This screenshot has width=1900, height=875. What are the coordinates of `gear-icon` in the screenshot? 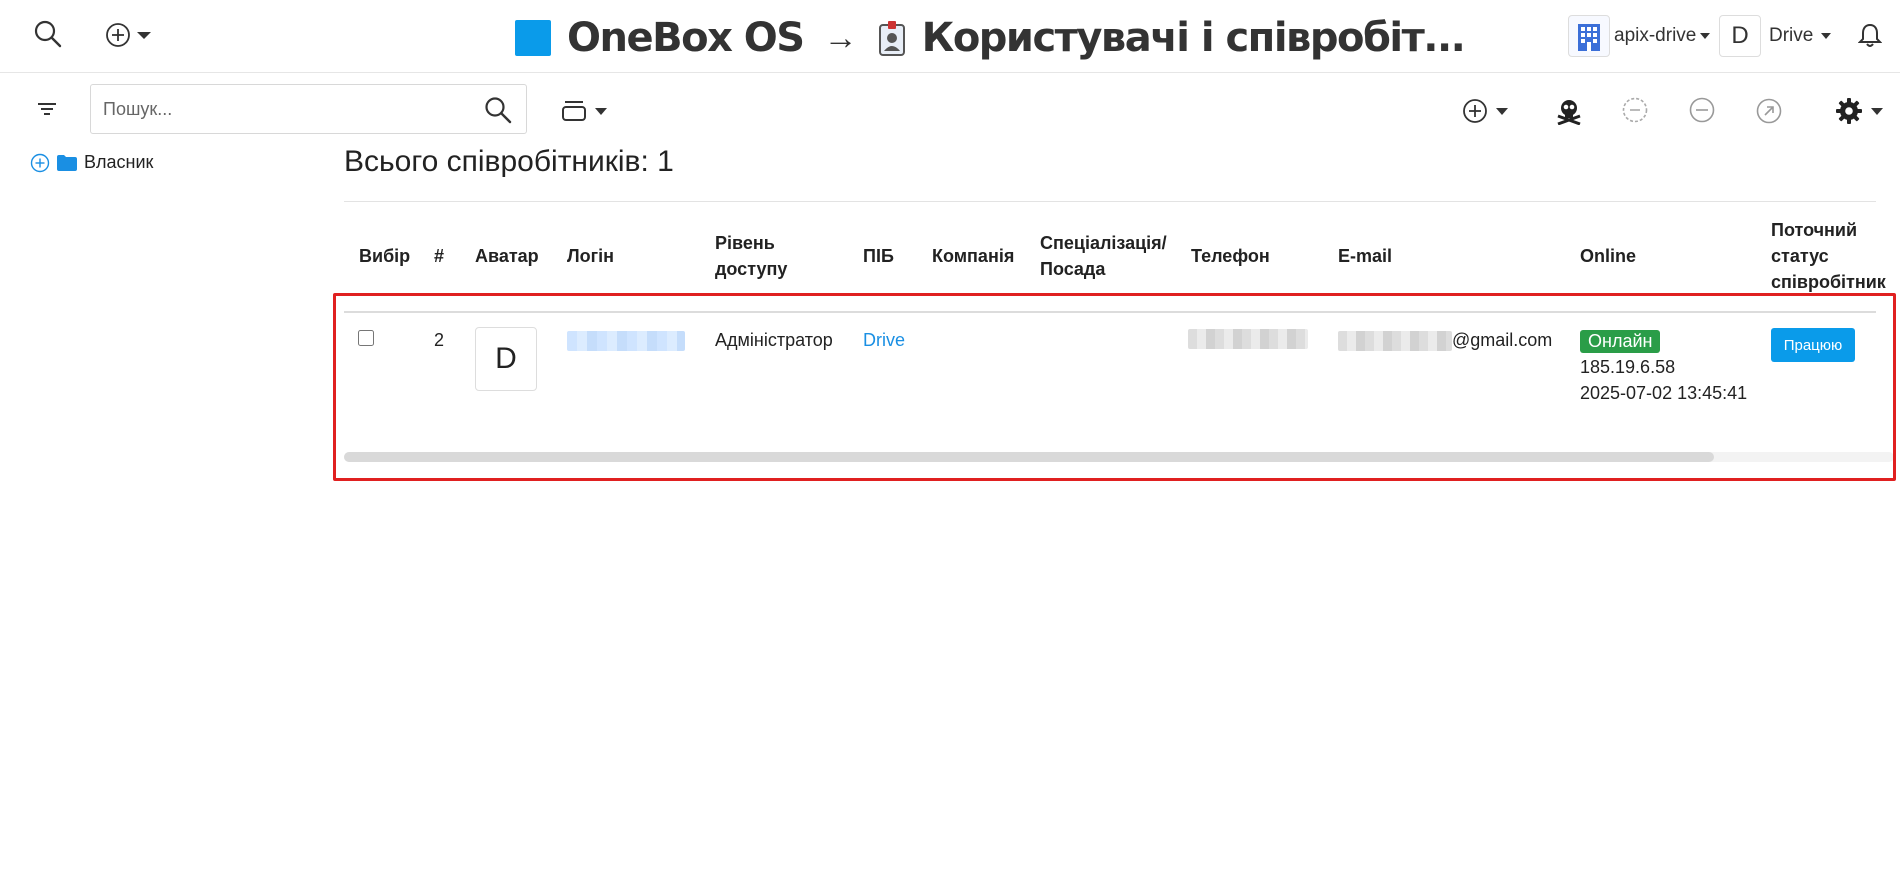 It's located at (1849, 111).